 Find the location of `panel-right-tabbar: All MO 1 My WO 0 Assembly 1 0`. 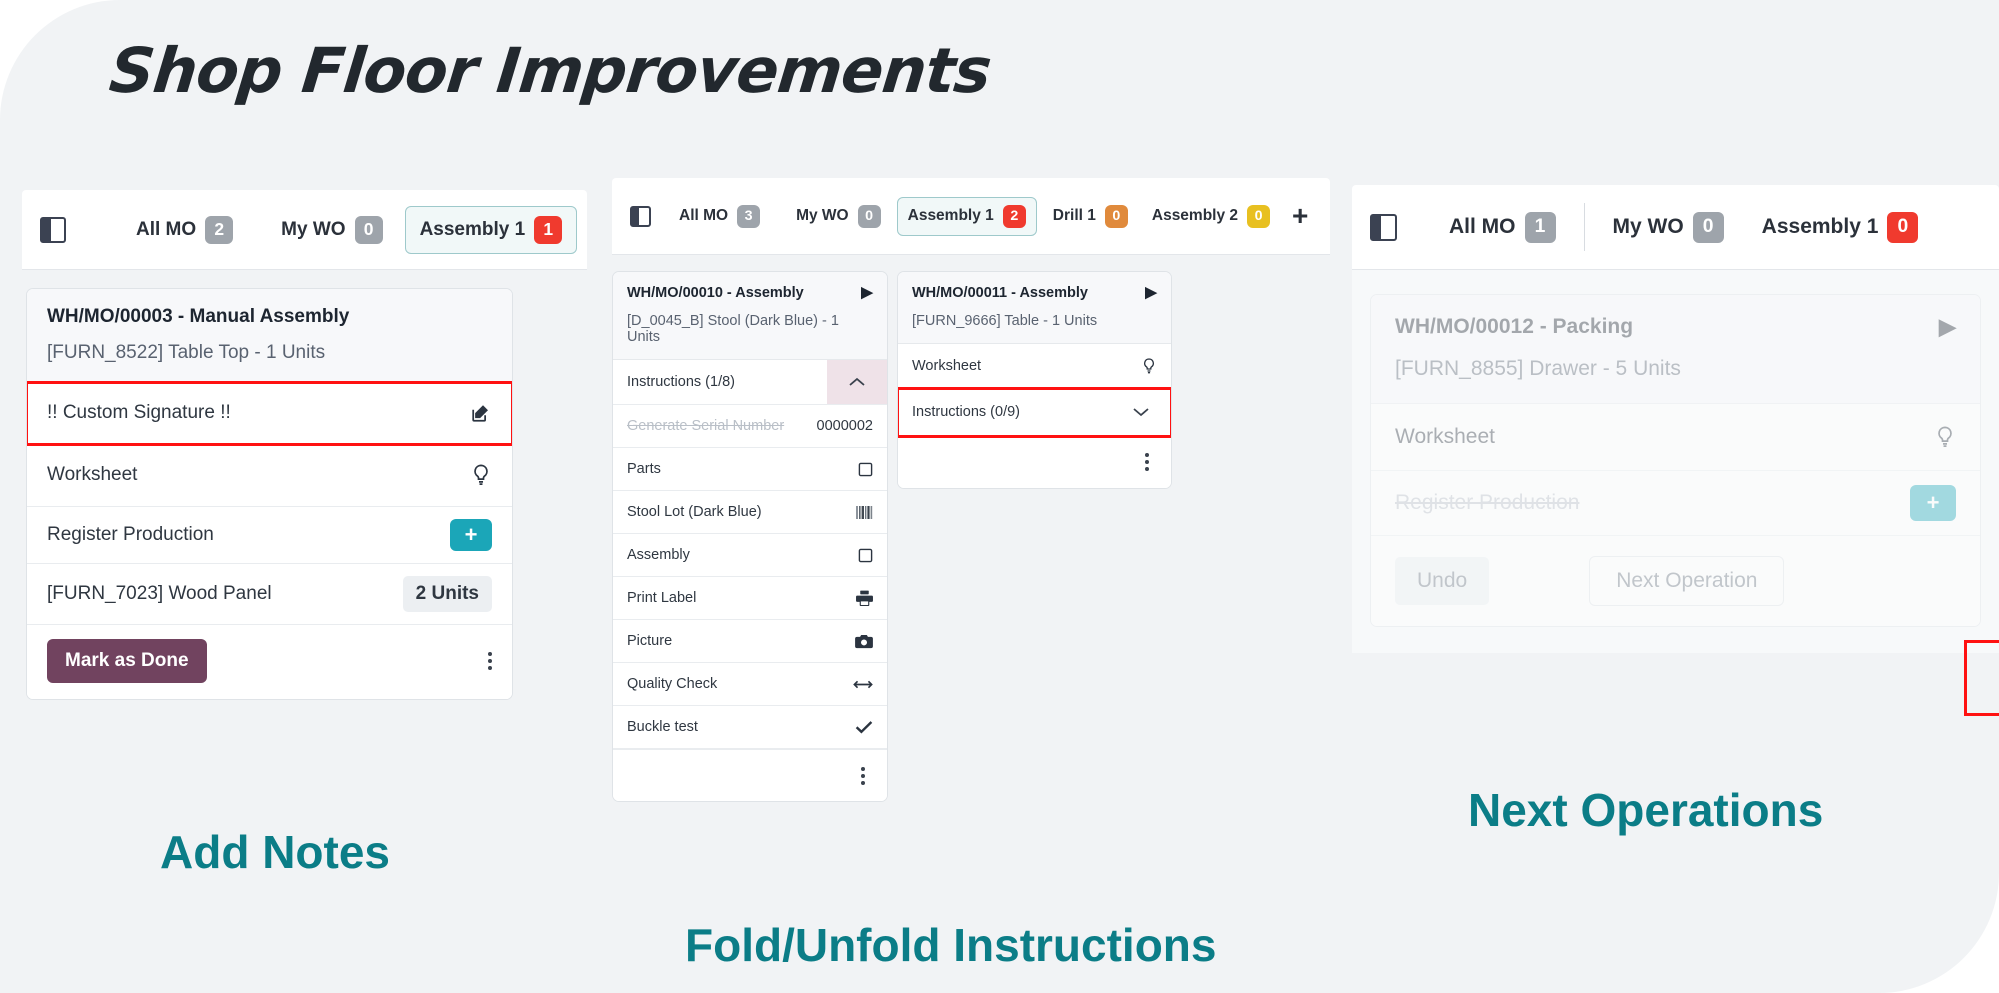

panel-right-tabbar: All MO 1 My WO 0 Assembly 1 0 is located at coordinates (1675, 227).